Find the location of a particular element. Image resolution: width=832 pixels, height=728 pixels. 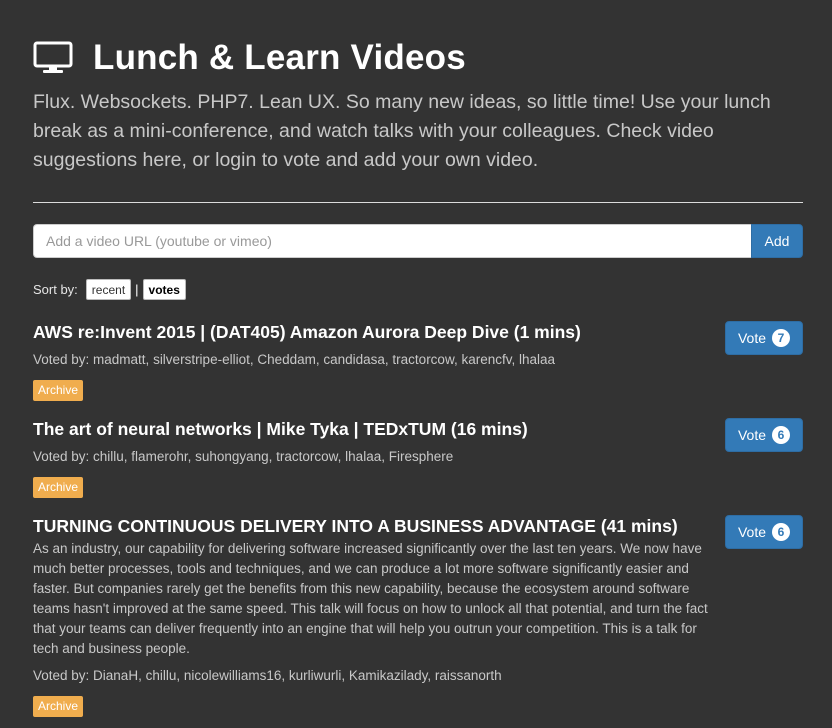

vote-button: Vote 7 is located at coordinates (764, 338).